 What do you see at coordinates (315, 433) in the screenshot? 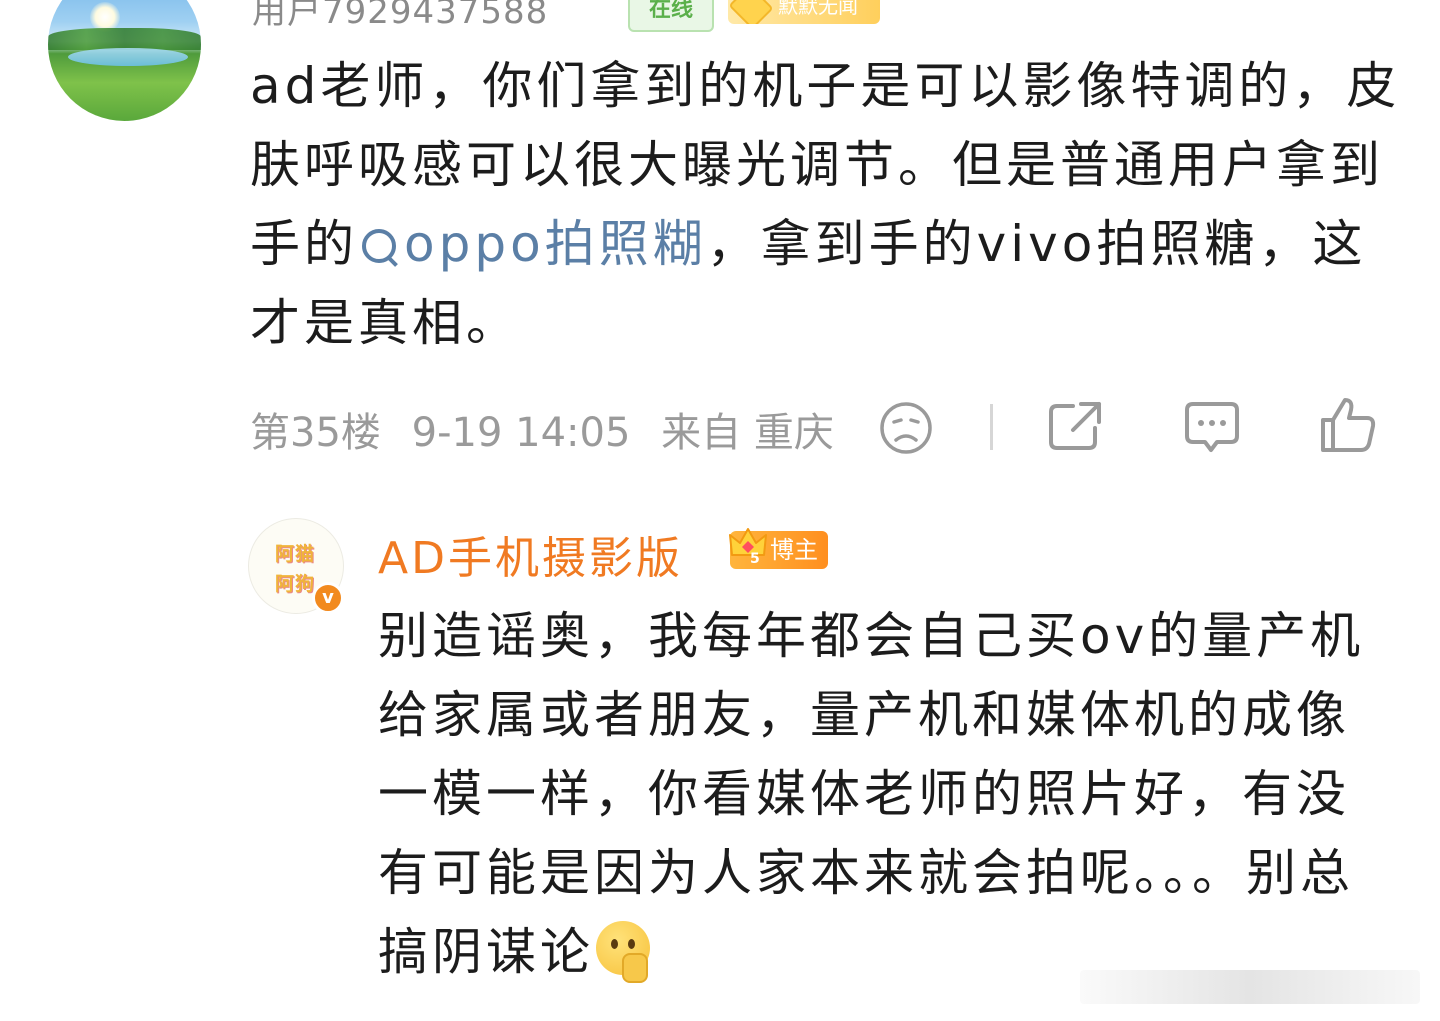
I see `floor-number: 第35楼` at bounding box center [315, 433].